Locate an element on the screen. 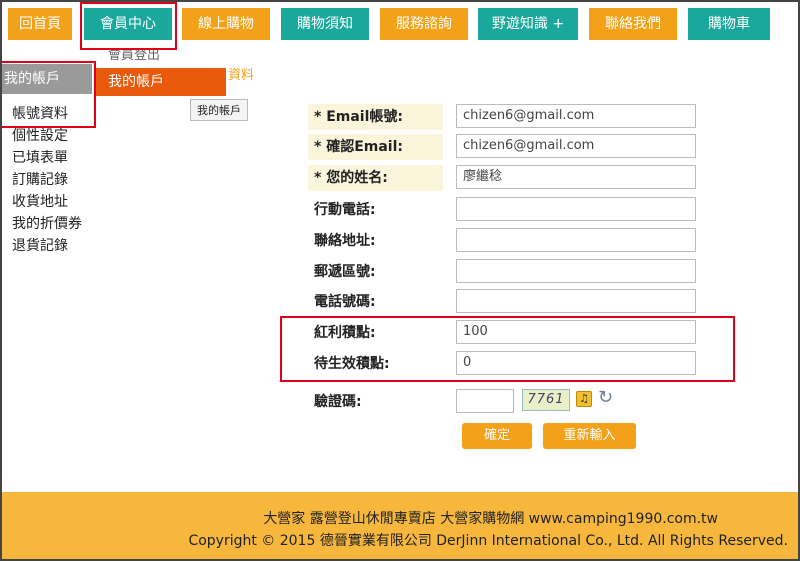 Image resolution: width=800 pixels, height=561 pixels. pending-points-field: 0 is located at coordinates (576, 363).